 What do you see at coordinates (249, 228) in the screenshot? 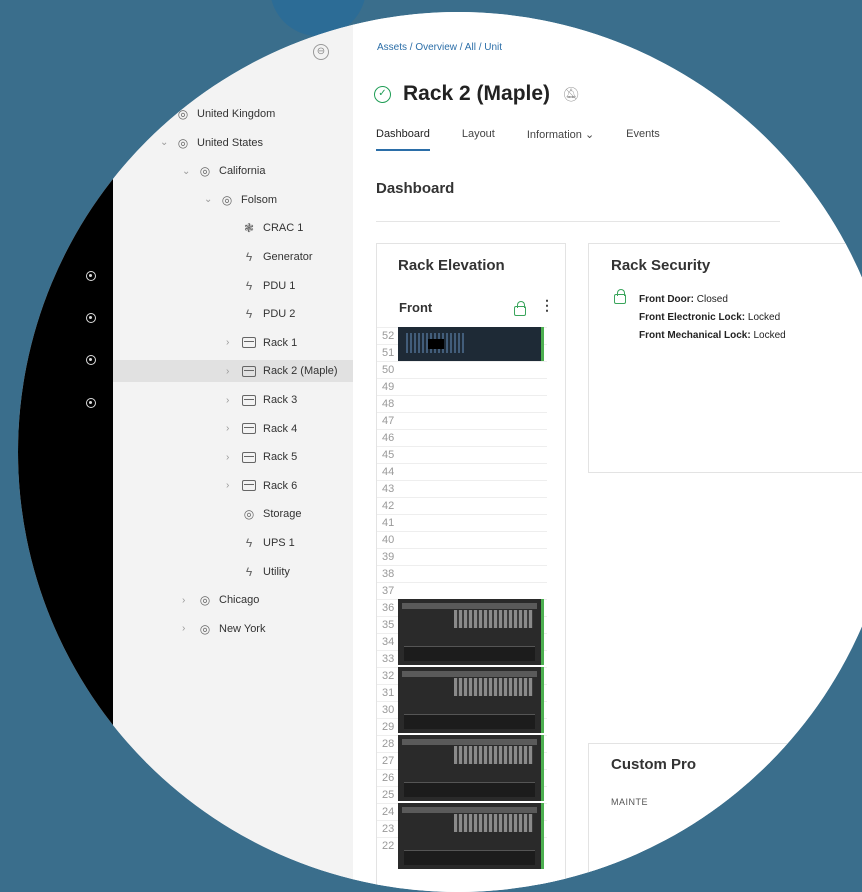
I see `fan-icon: ❃` at bounding box center [249, 228].